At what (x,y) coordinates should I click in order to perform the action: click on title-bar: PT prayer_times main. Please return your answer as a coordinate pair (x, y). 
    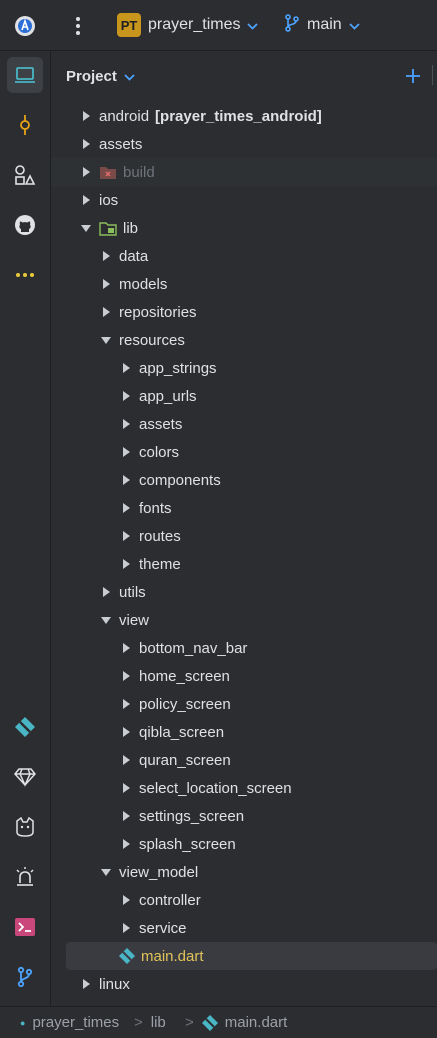
    Looking at the image, I should click on (218, 25).